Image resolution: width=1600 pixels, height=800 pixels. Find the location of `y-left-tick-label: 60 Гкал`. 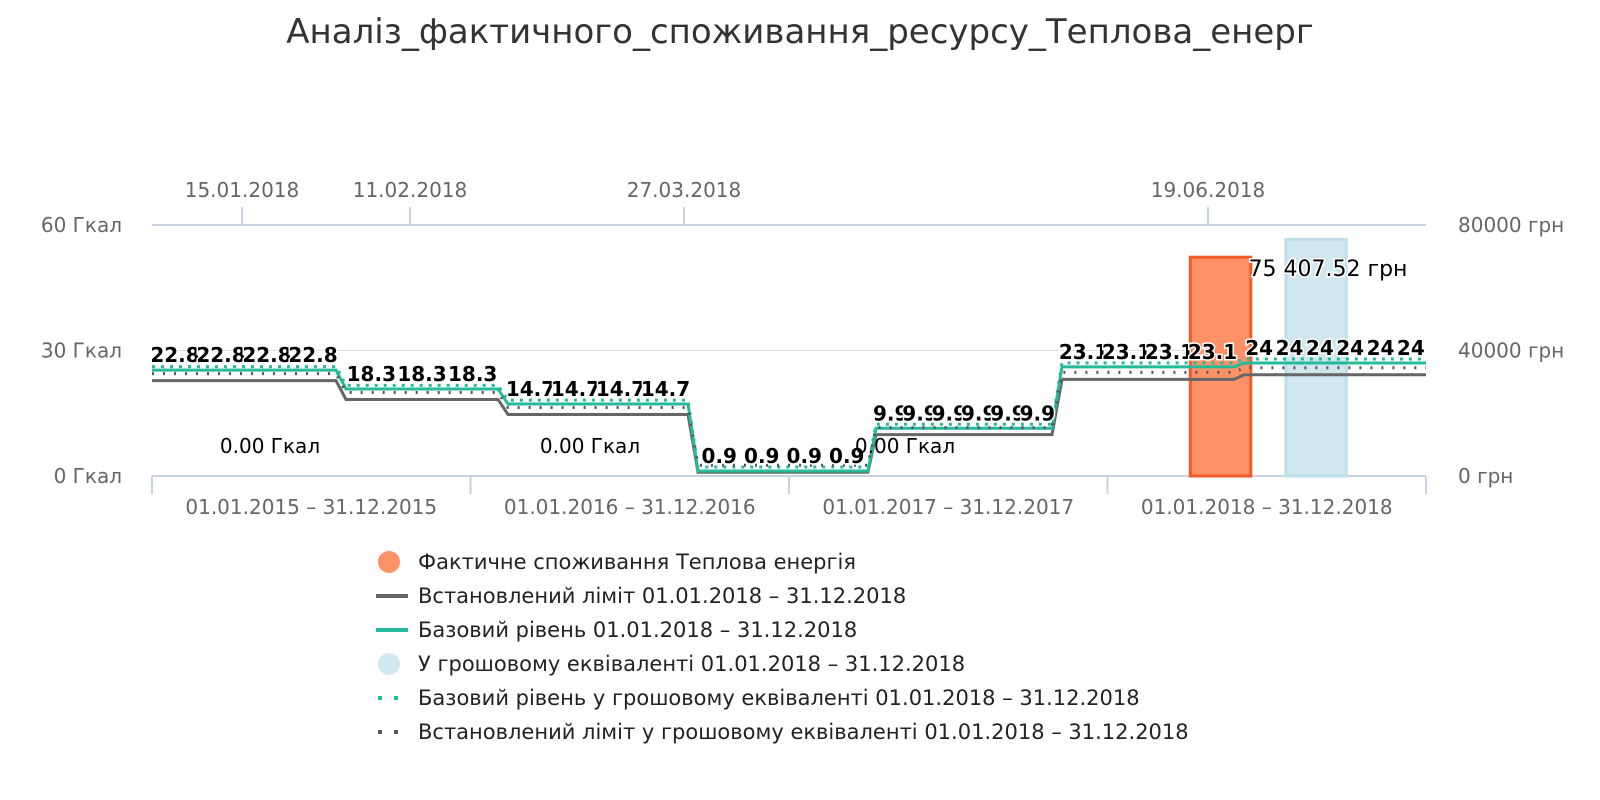

y-left-tick-label: 60 Гкал is located at coordinates (81, 225).